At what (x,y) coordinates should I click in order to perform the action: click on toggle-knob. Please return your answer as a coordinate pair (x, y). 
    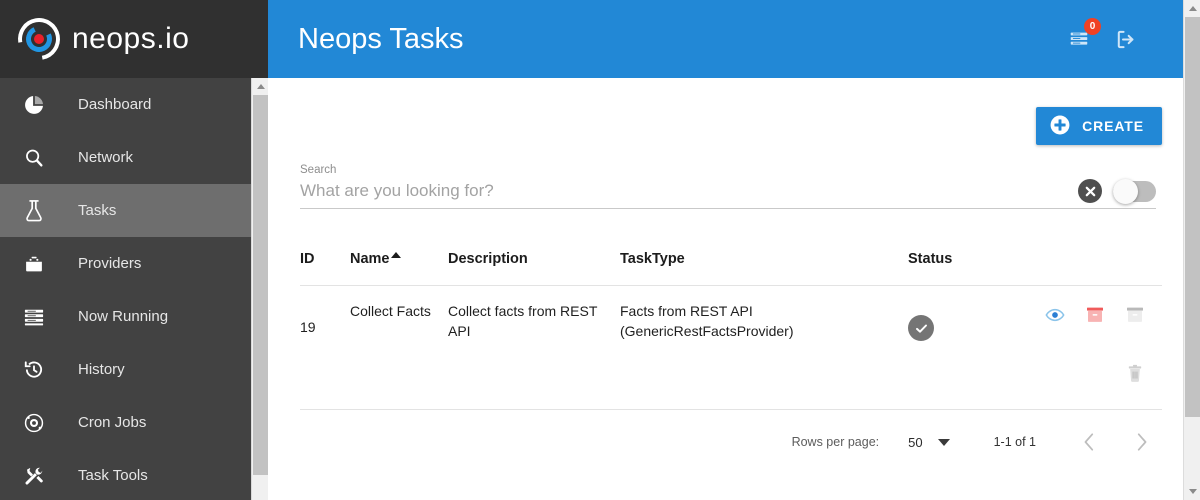
    Looking at the image, I should click on (1125, 191).